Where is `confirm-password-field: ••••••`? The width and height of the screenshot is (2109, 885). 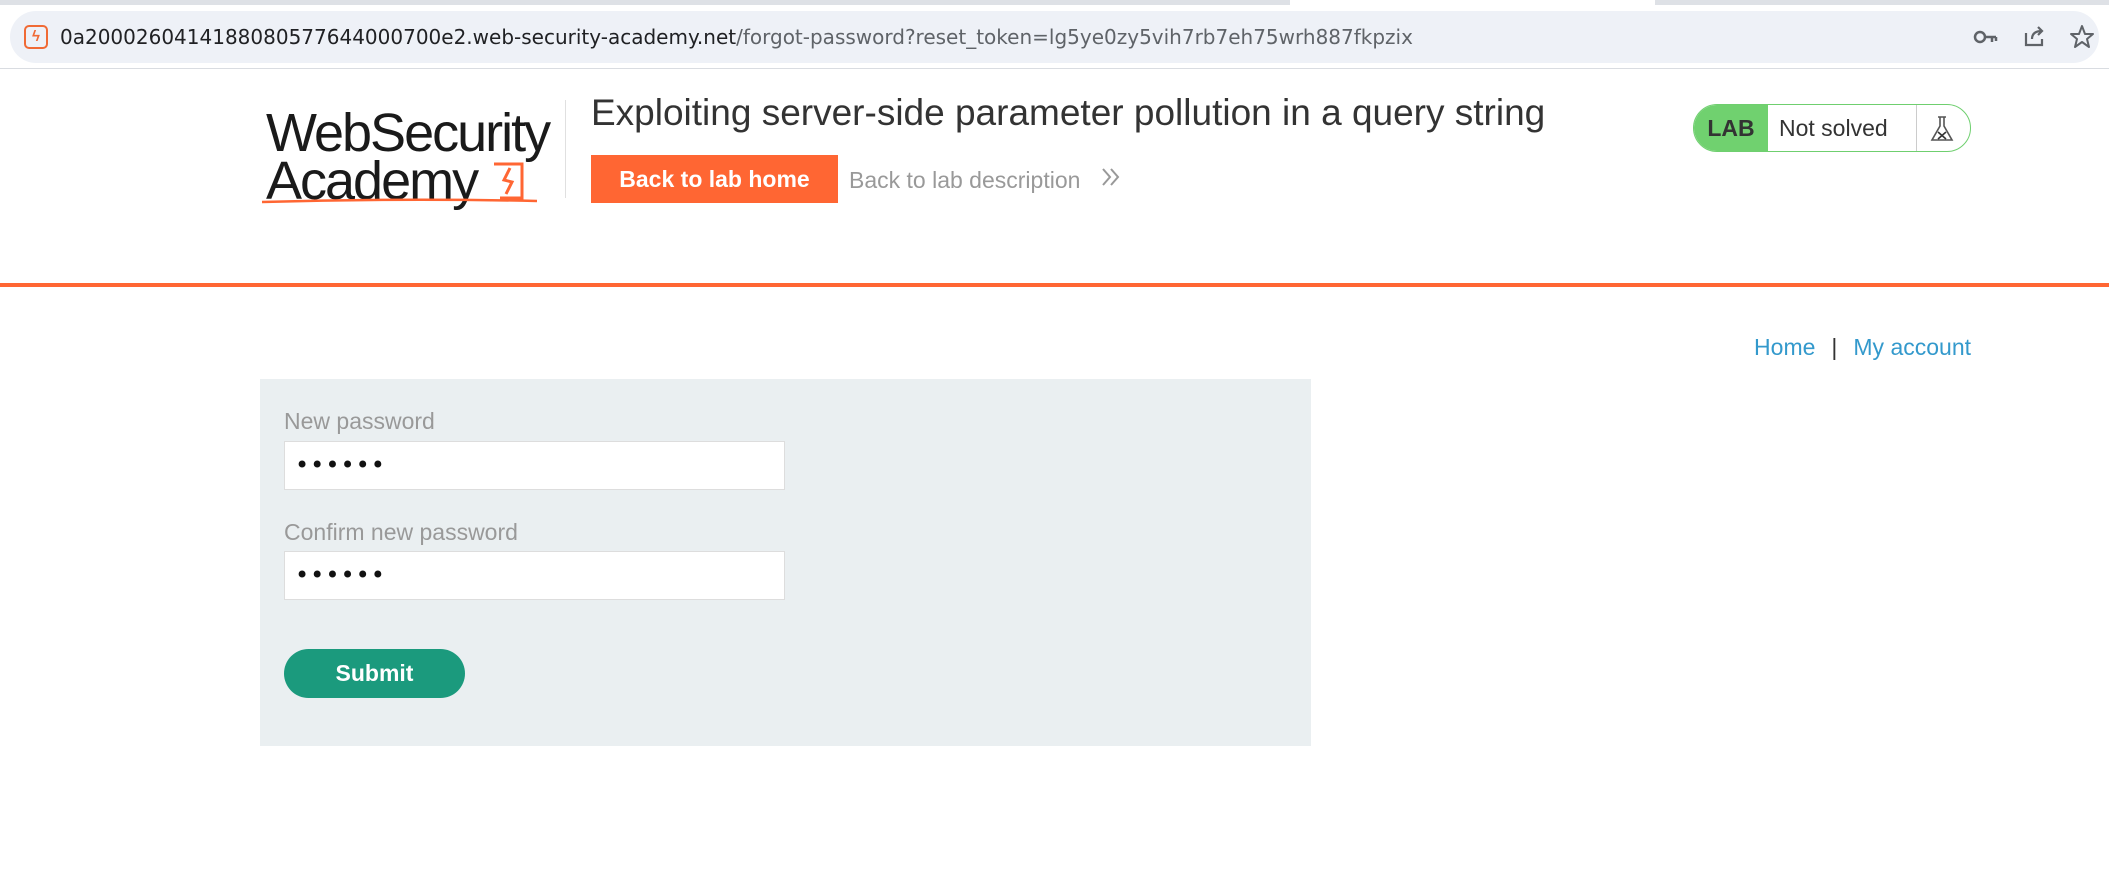 confirm-password-field: •••••• is located at coordinates (534, 575).